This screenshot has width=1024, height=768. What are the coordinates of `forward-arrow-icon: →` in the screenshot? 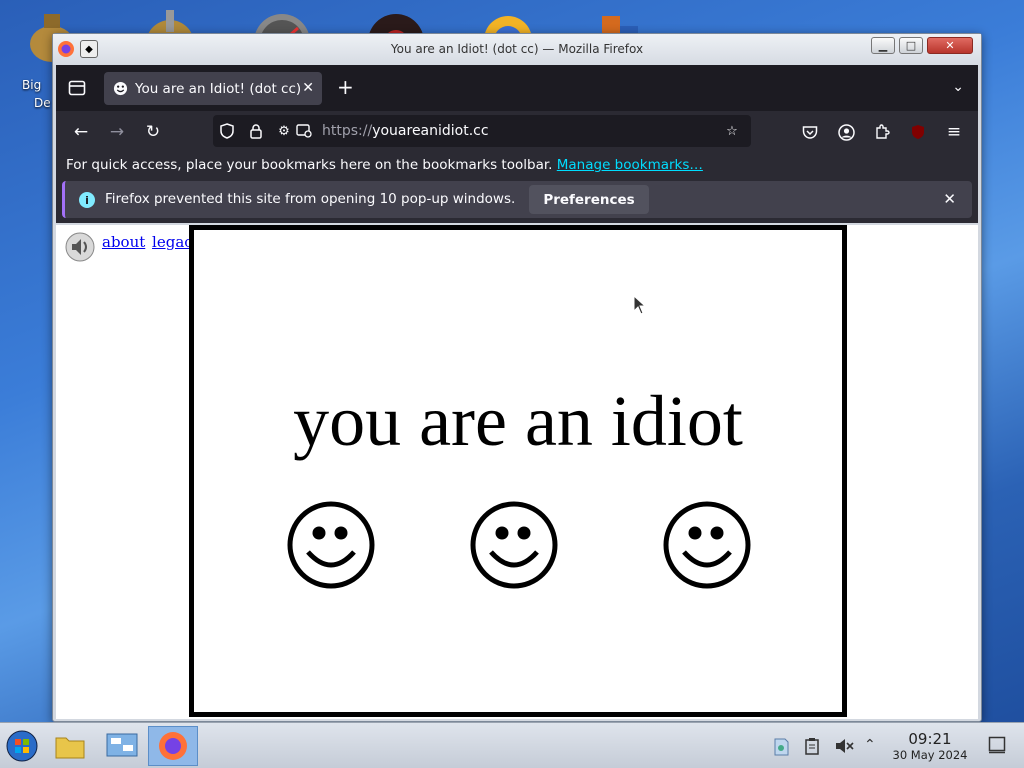 It's located at (117, 132).